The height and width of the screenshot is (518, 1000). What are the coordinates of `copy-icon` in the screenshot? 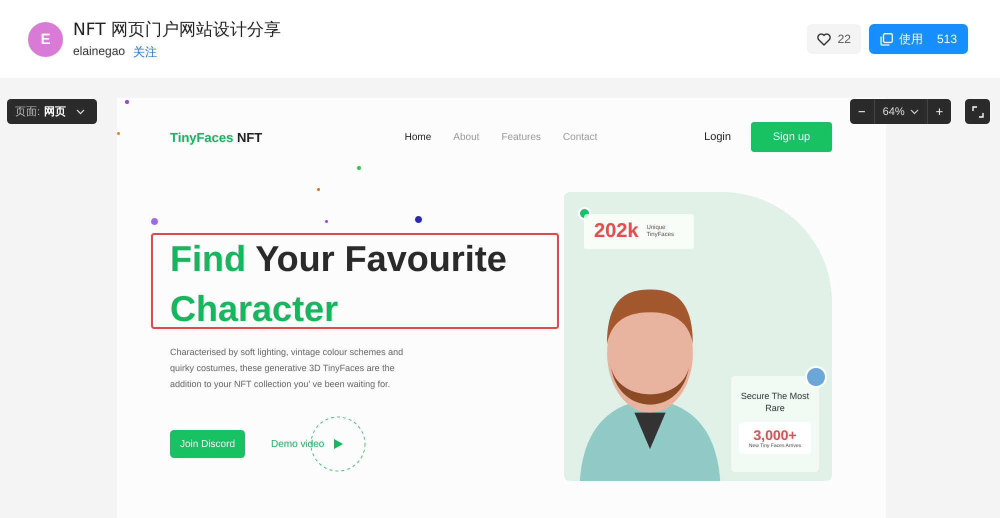 It's located at (886, 39).